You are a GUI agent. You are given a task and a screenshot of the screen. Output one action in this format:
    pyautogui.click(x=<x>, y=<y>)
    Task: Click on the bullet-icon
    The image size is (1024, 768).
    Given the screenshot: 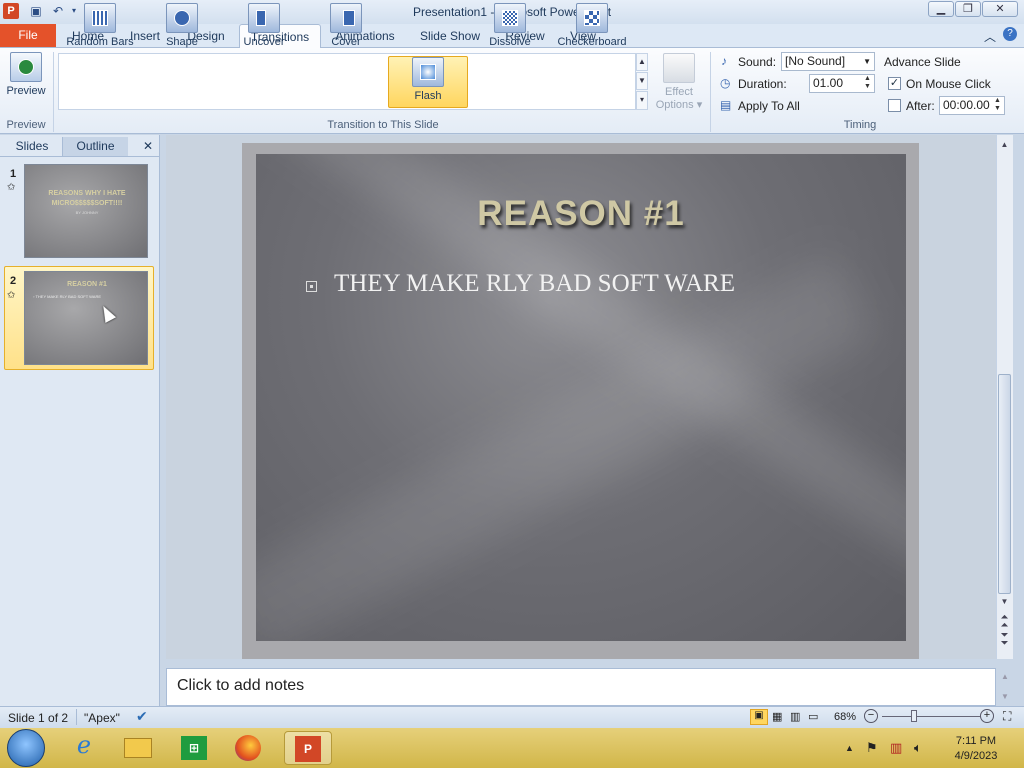 What is the action you would take?
    pyautogui.click(x=311, y=286)
    